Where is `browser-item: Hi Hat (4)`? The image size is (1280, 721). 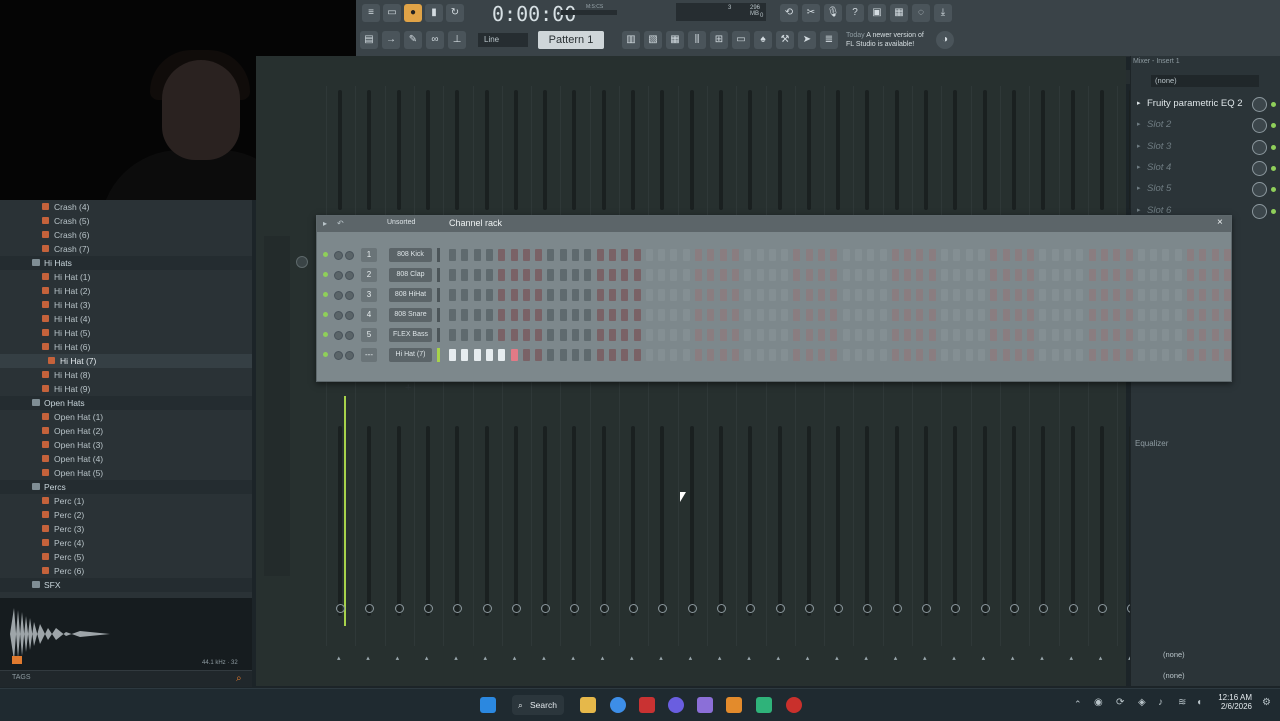
browser-item: Hi Hat (4) is located at coordinates (126, 319).